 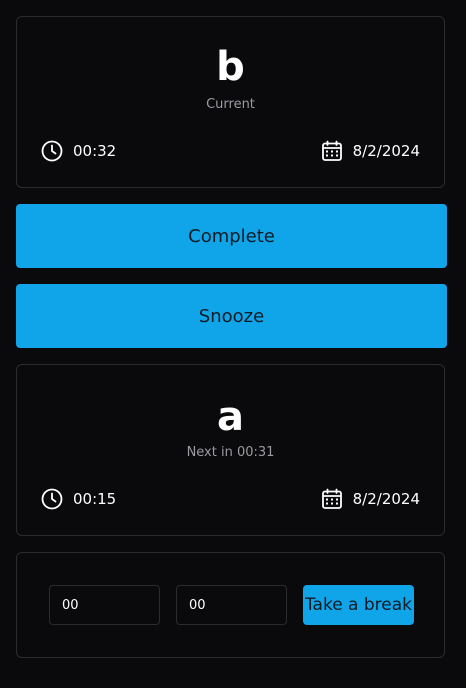 I want to click on current-task-duration-text: 00:32, so click(x=95, y=151).